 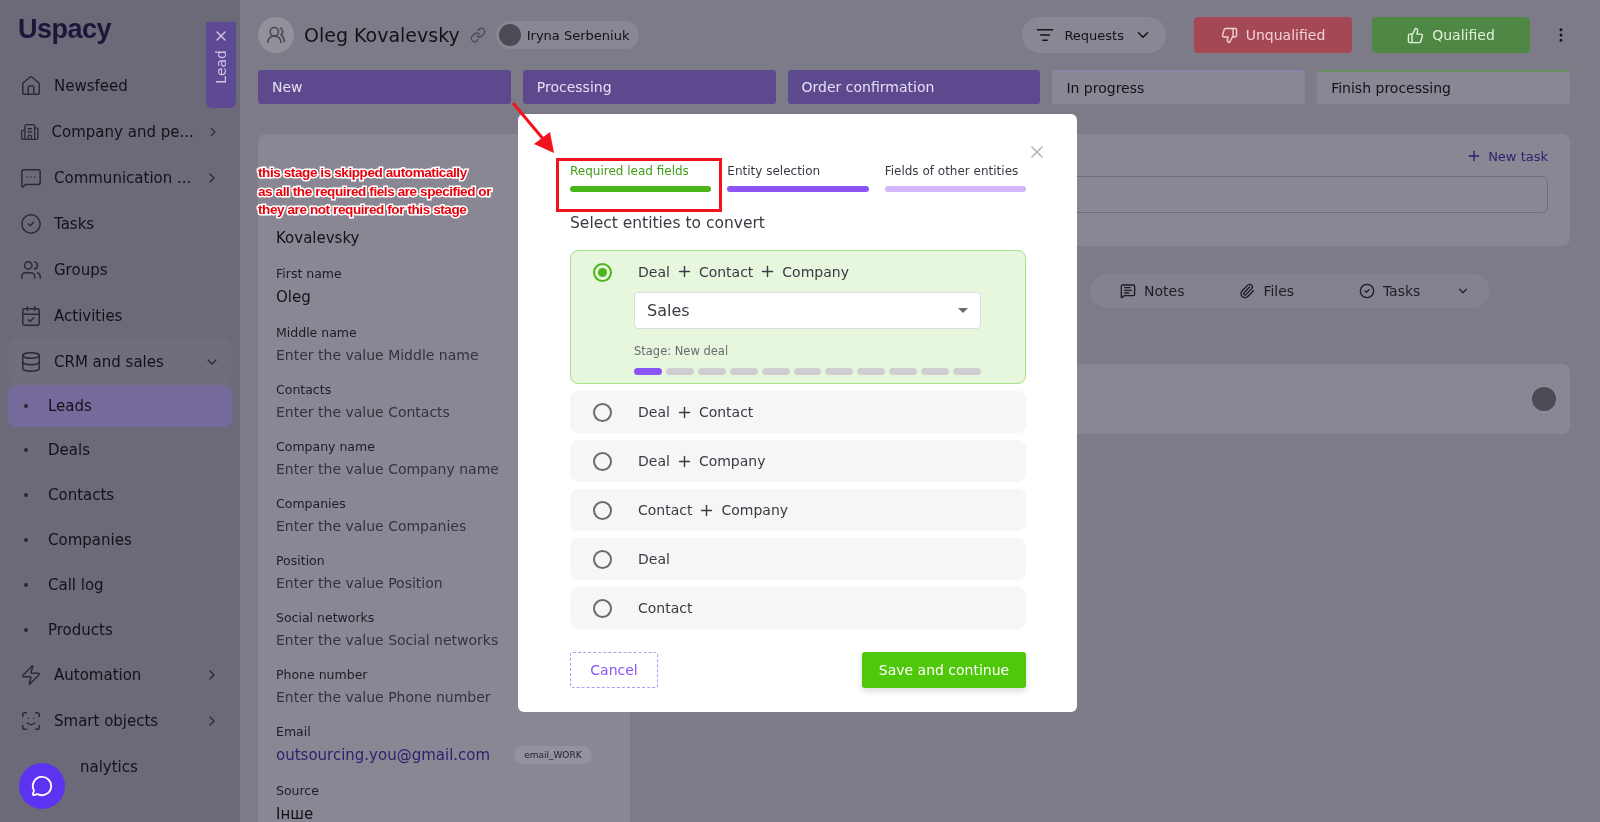 What do you see at coordinates (1294, 291) in the screenshot?
I see `timeline-tab: Files` at bounding box center [1294, 291].